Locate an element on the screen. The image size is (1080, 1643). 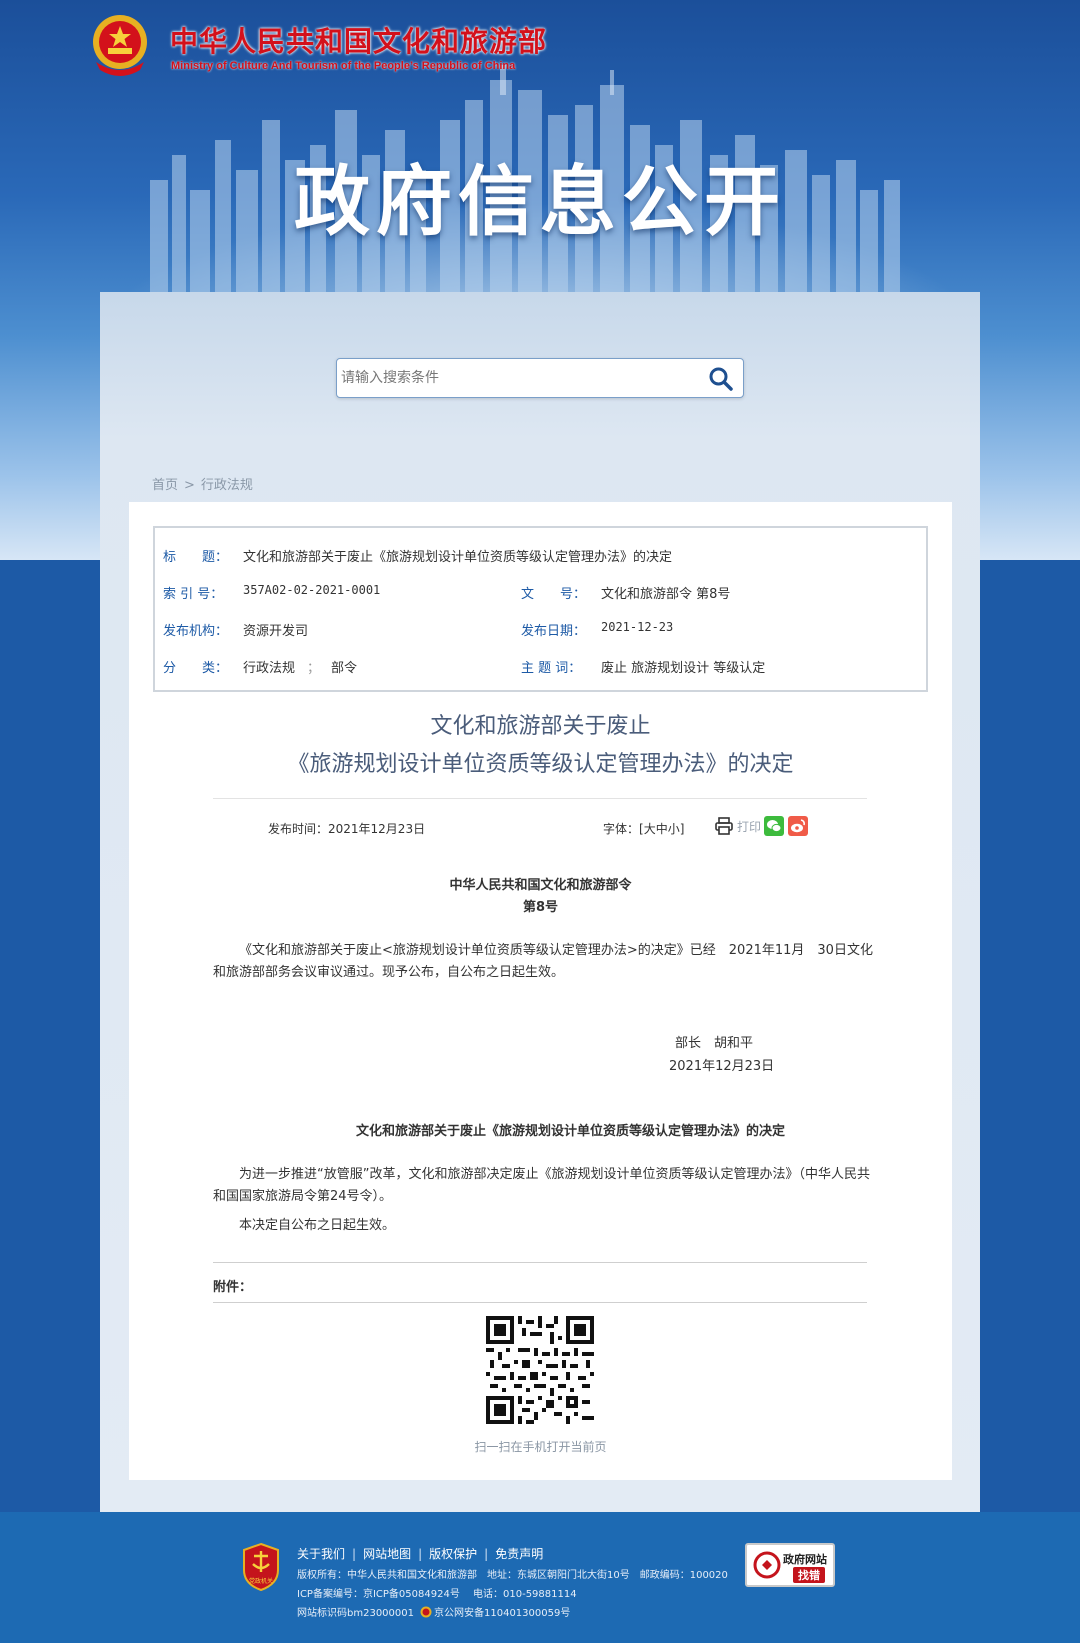
police-badge-icon is located at coordinates (426, 1611).